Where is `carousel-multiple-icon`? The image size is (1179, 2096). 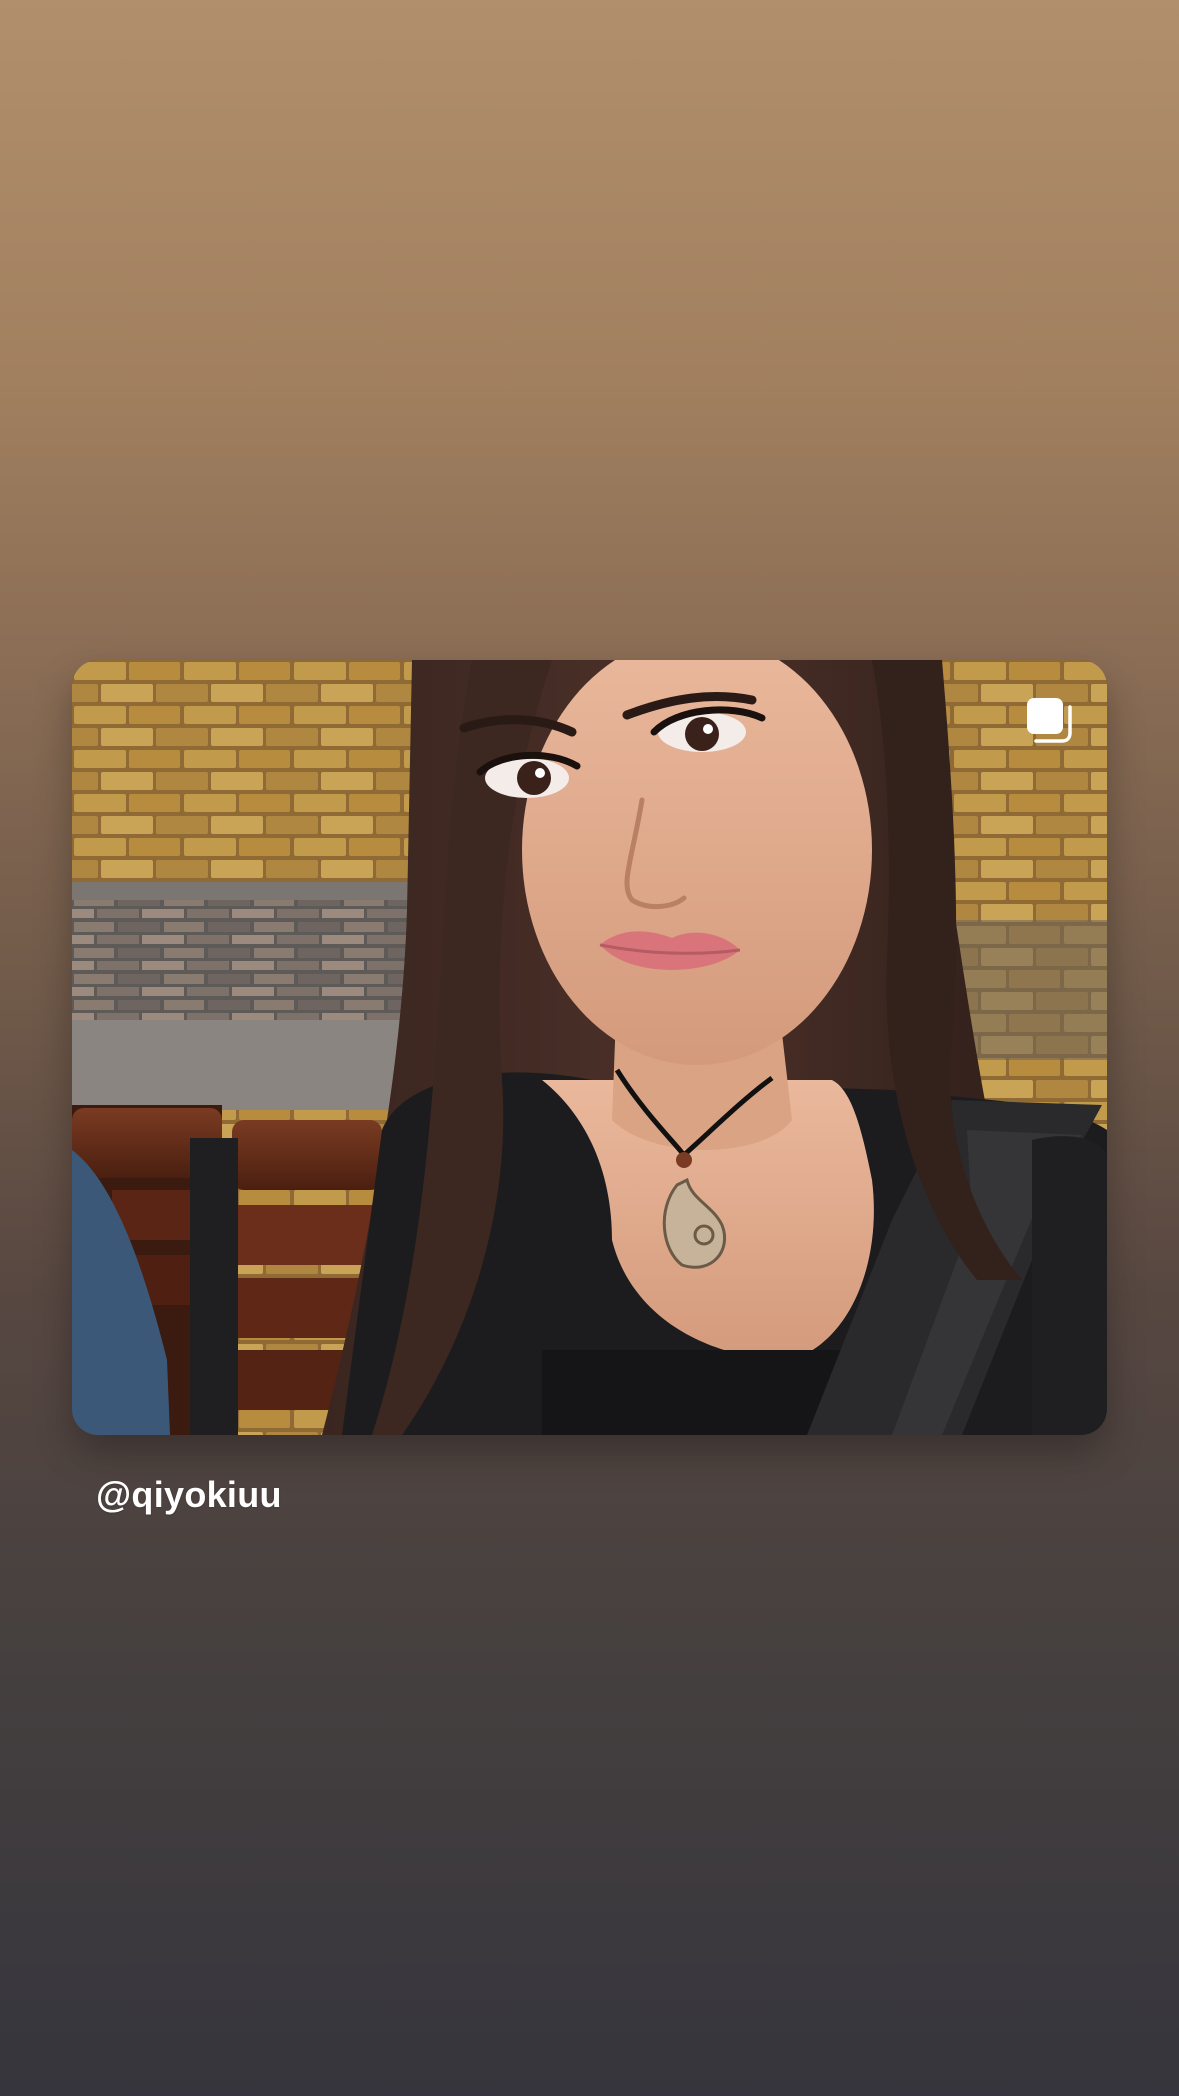 carousel-multiple-icon is located at coordinates (1049, 720).